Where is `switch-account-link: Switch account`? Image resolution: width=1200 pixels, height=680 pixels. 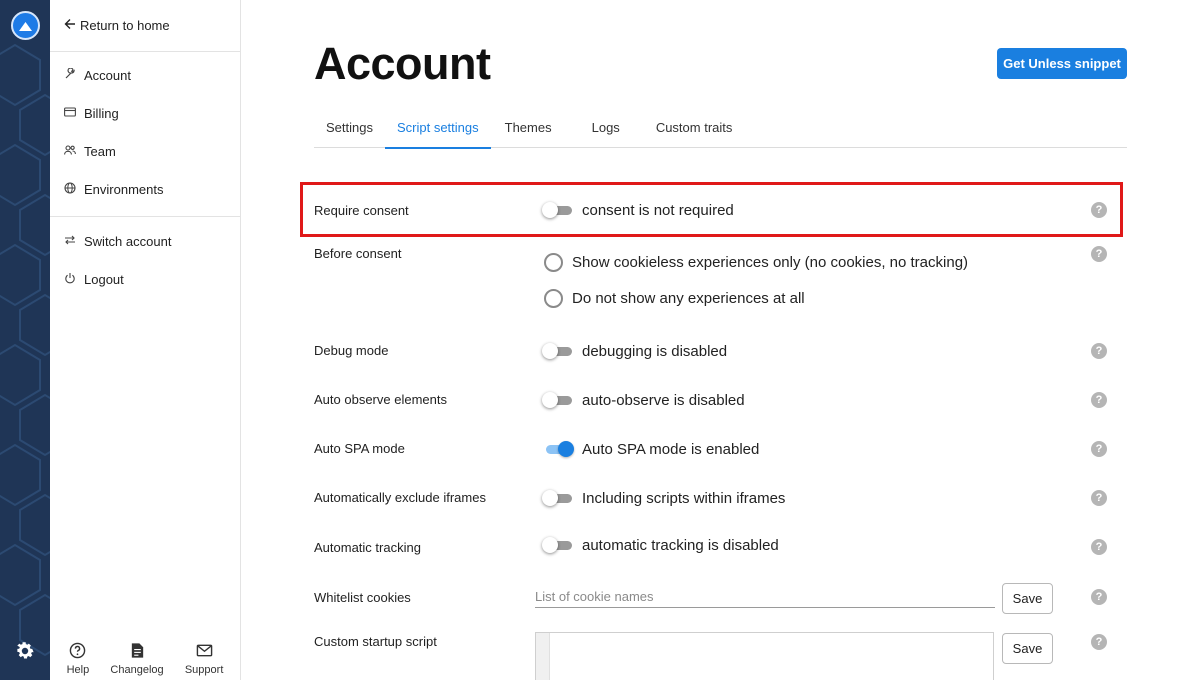 switch-account-link: Switch account is located at coordinates (117, 241).